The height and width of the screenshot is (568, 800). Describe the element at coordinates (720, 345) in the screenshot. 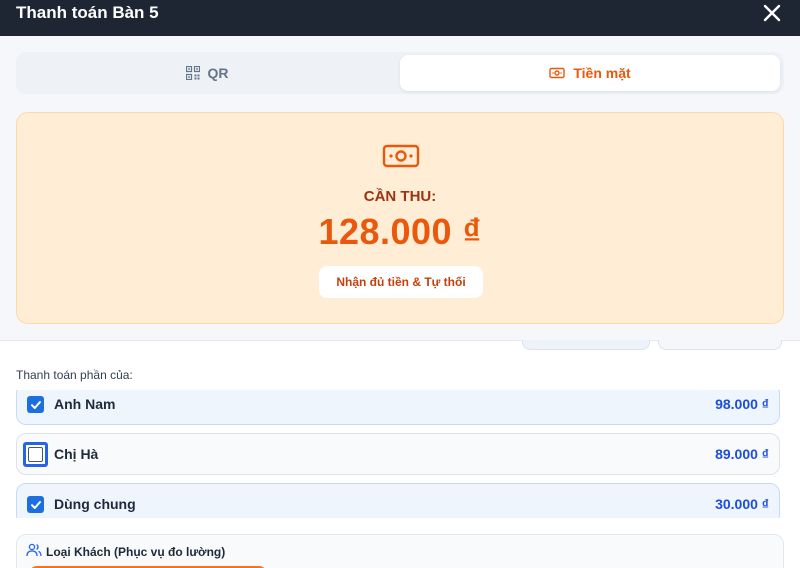

I see `hidden-action-button-secondary` at that location.